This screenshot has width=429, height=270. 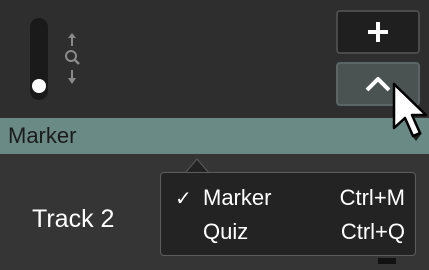 I want to click on menu-item-quiz: ✓ Quiz Ctrl+Q, so click(x=289, y=233).